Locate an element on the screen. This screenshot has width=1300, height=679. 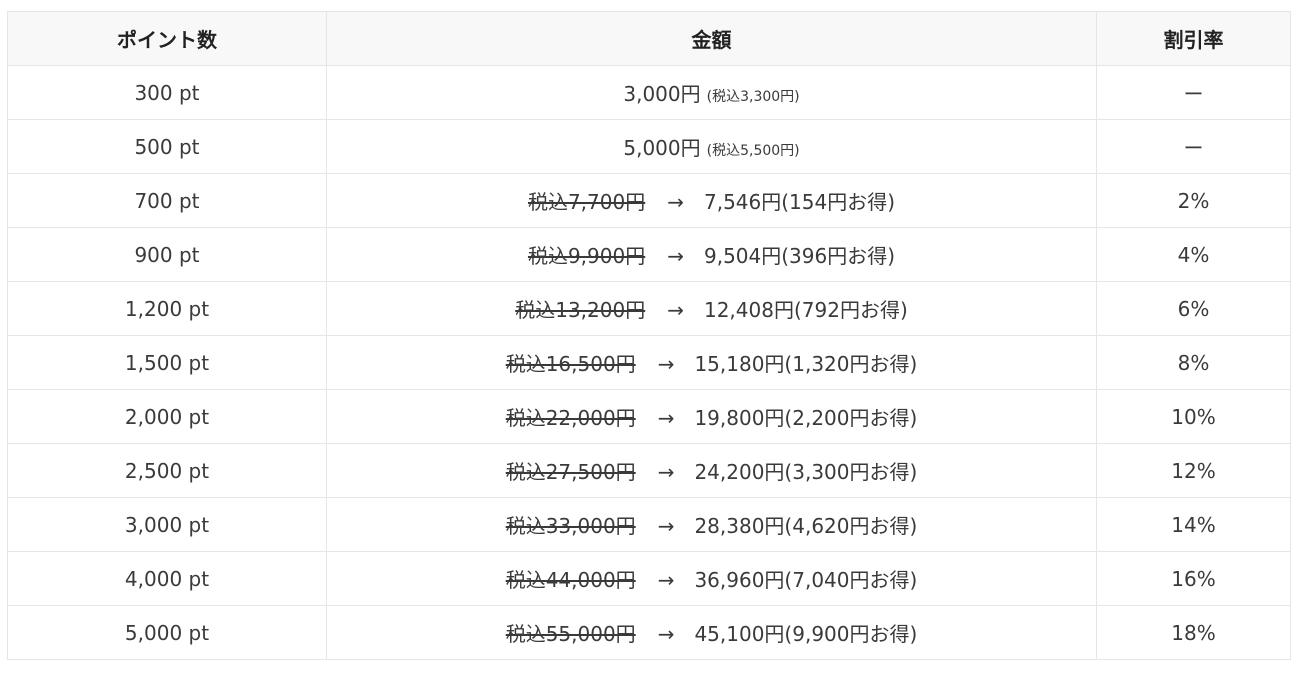
rate-cell: 8% is located at coordinates (1193, 362).